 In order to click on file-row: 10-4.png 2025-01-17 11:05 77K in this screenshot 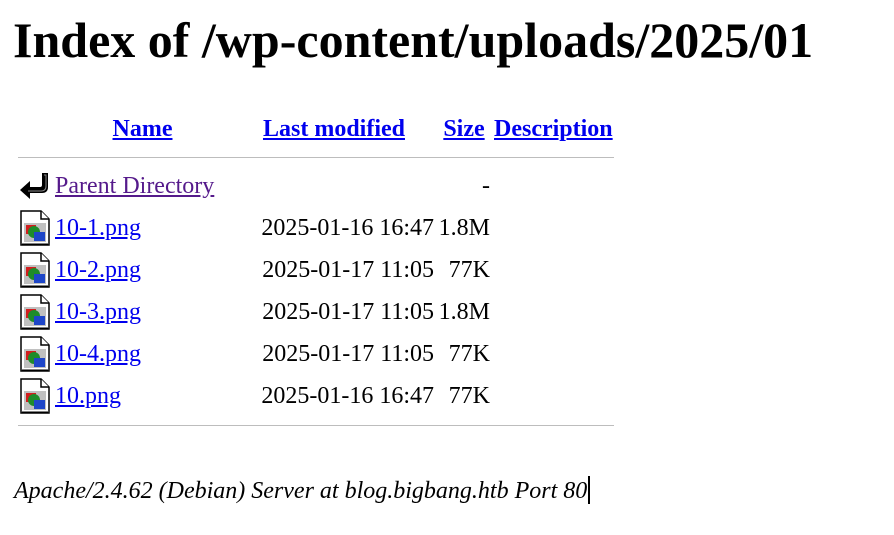, I will do `click(316, 354)`.